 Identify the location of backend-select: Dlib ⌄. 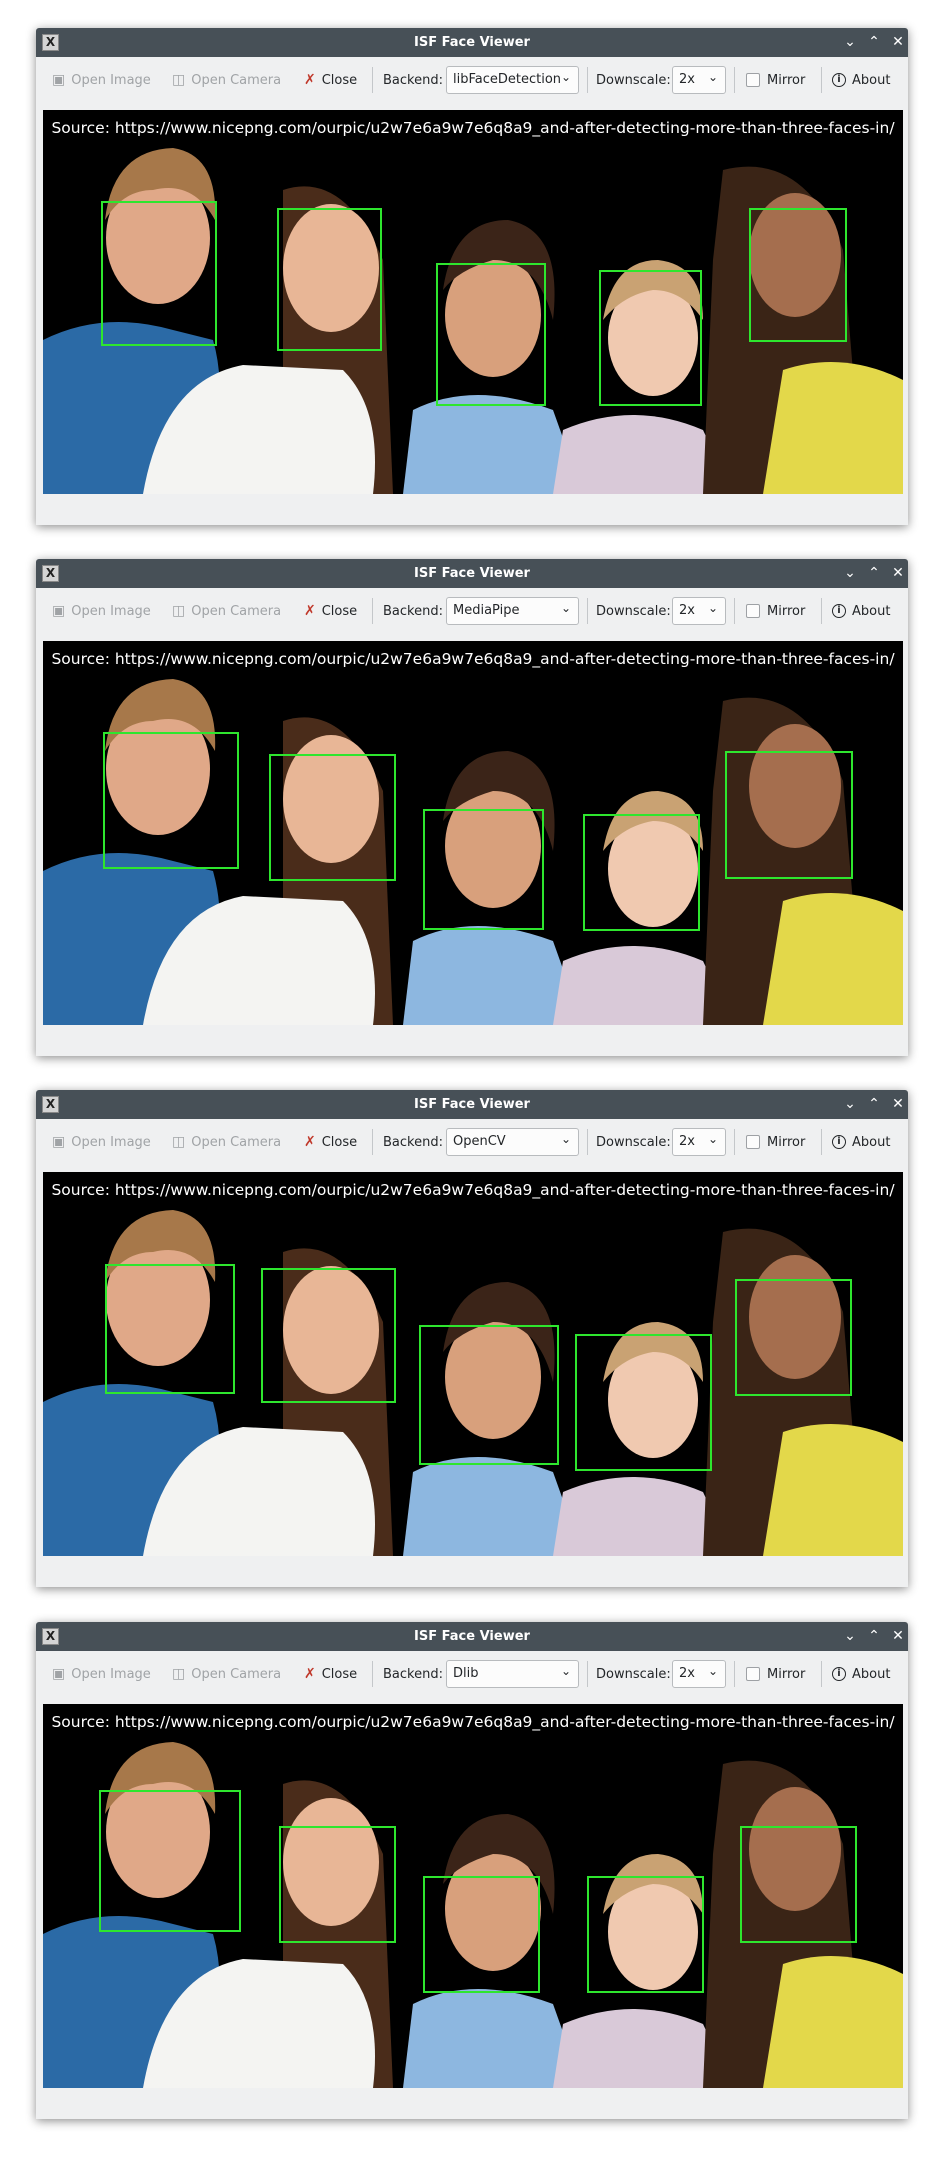
(512, 1674).